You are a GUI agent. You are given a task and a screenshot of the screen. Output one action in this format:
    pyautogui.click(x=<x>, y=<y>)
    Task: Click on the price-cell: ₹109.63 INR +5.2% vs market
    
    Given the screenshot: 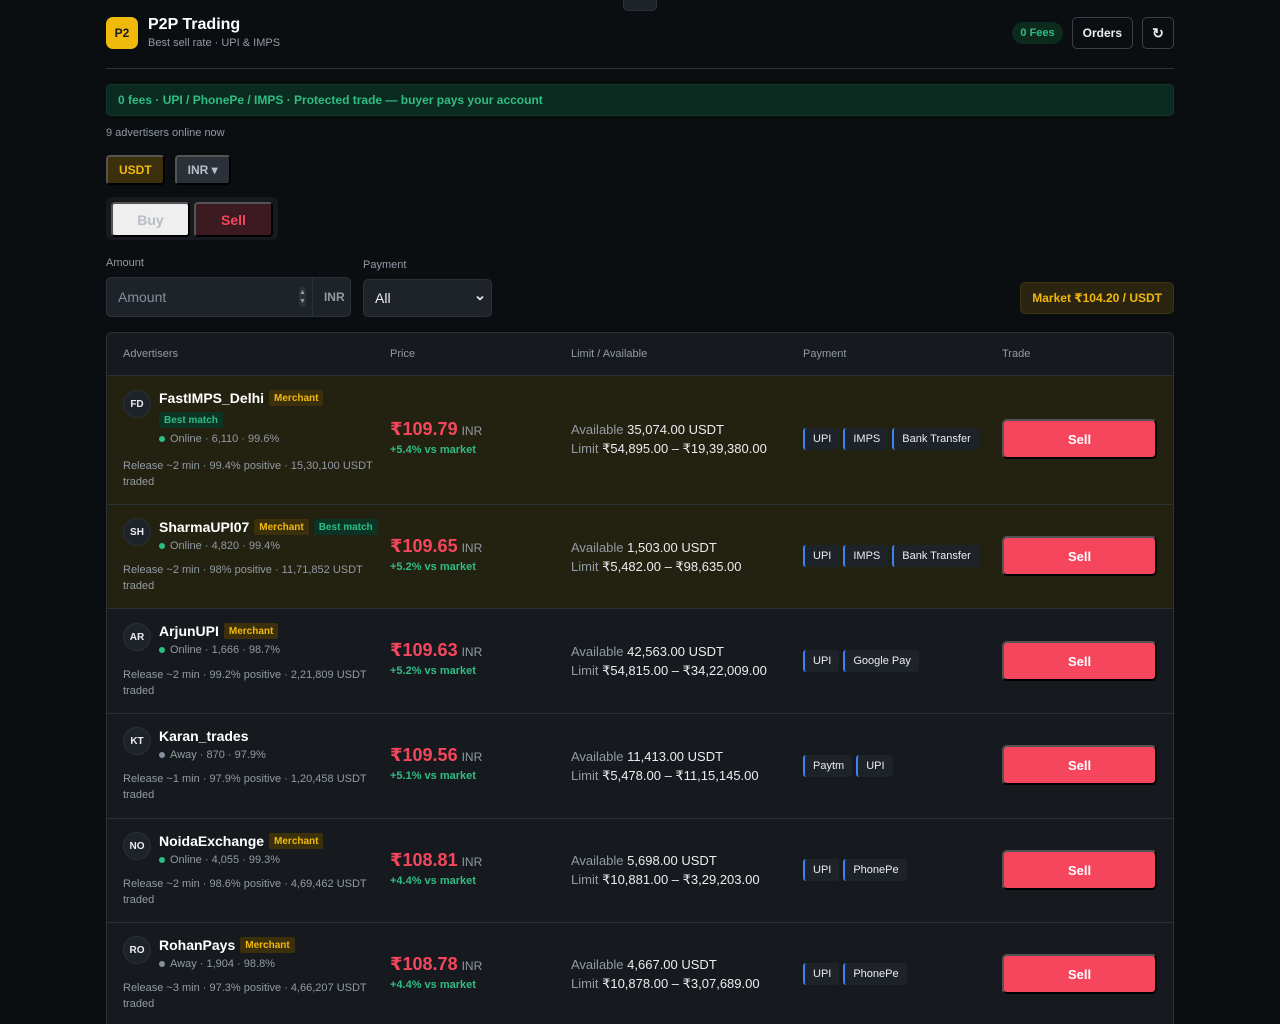 What is the action you would take?
    pyautogui.click(x=436, y=658)
    